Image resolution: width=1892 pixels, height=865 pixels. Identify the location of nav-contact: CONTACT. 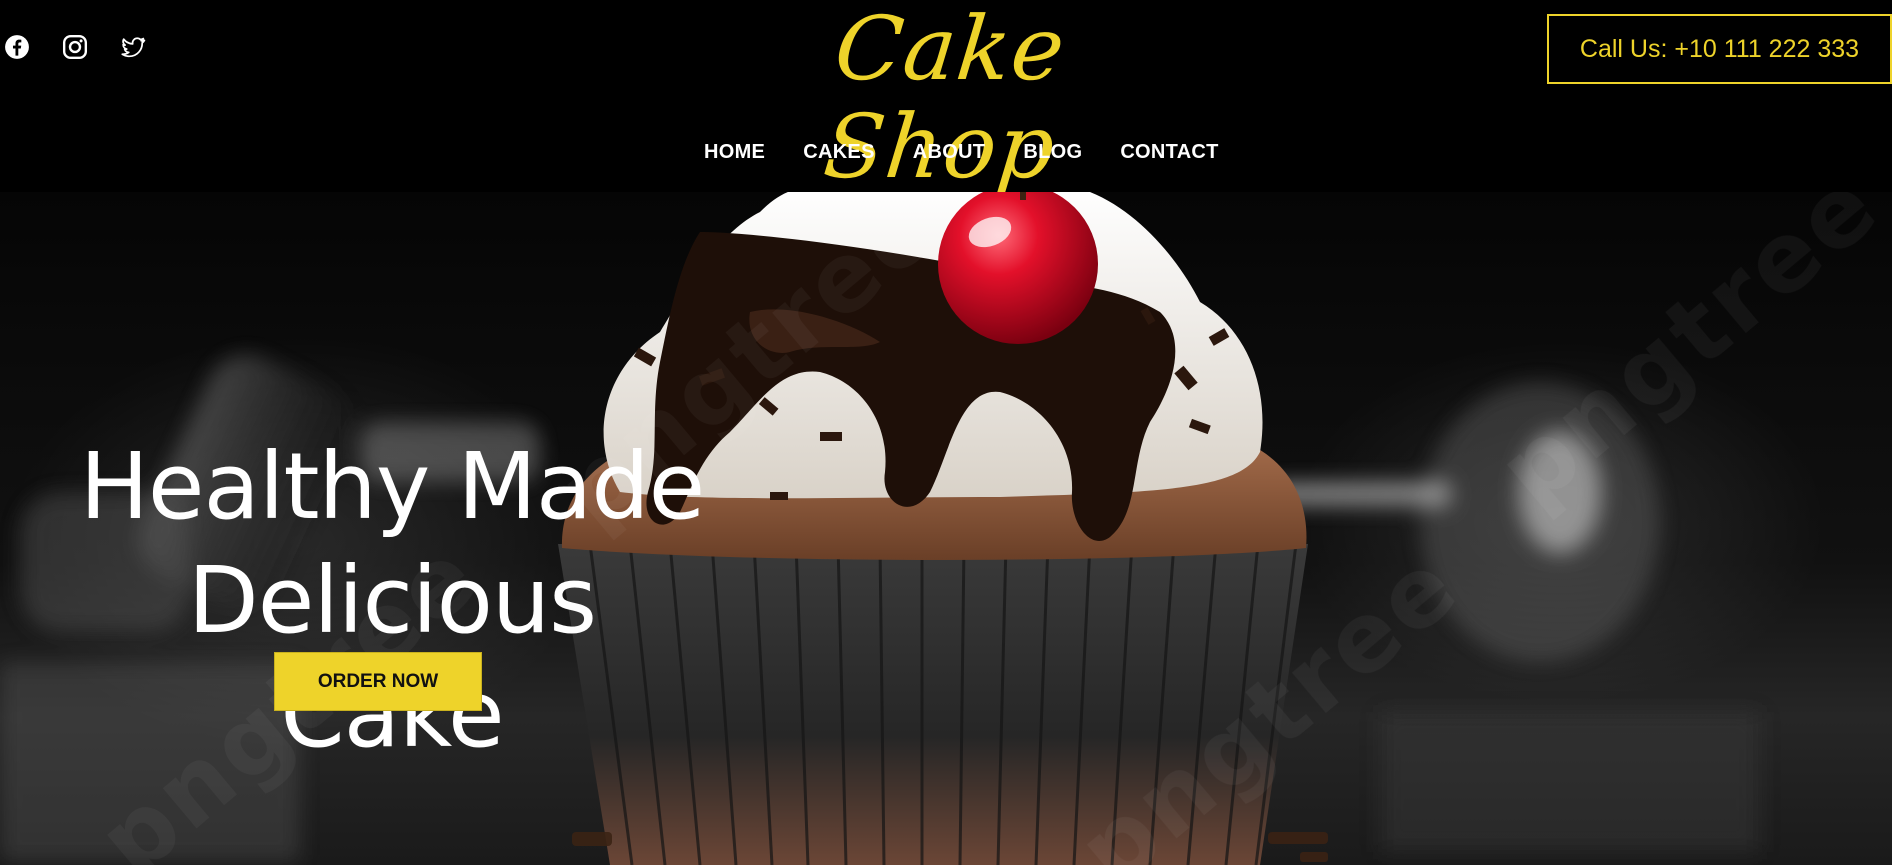
(1169, 152).